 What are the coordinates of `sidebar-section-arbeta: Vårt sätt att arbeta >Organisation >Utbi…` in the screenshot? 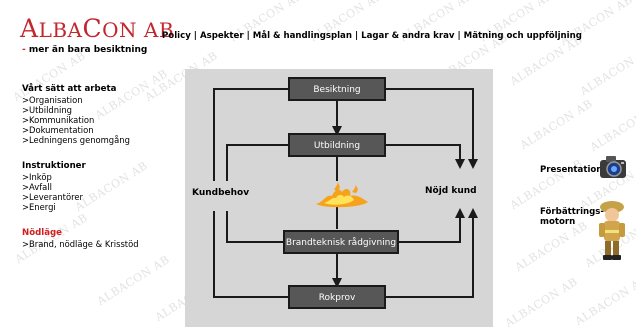 It's located at (76, 114).